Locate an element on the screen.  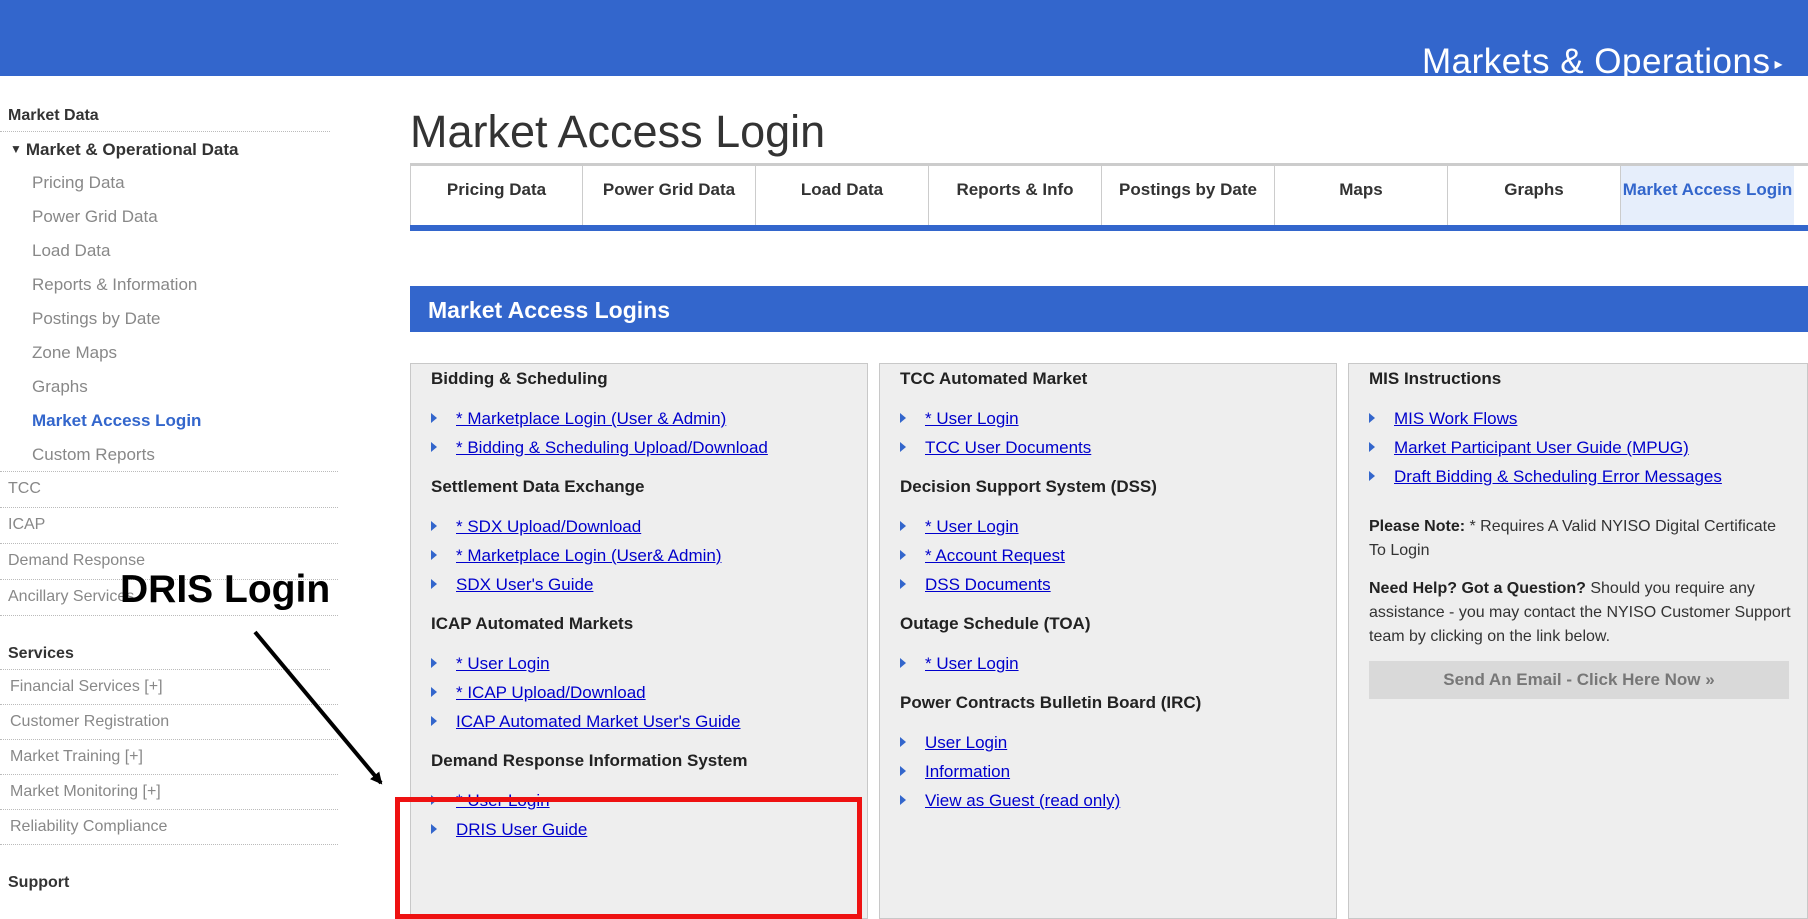
annotation-highlight-box is located at coordinates (628, 858).